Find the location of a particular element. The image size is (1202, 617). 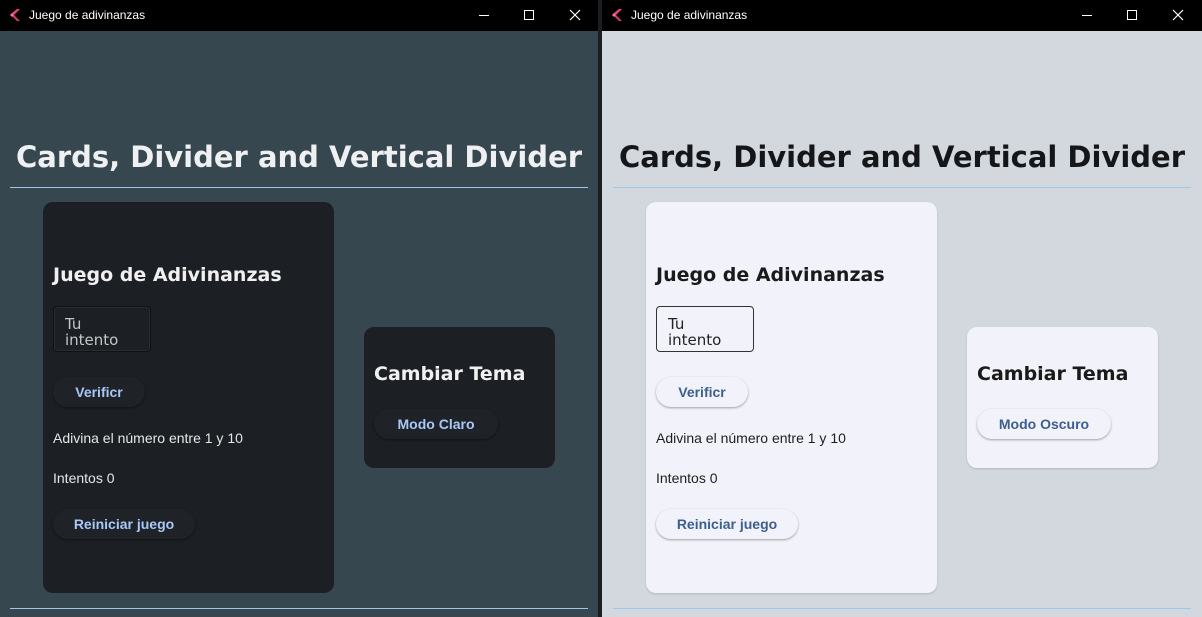

change-theme-card: Cambiar Tema Modo Oscuro is located at coordinates (1062, 397).